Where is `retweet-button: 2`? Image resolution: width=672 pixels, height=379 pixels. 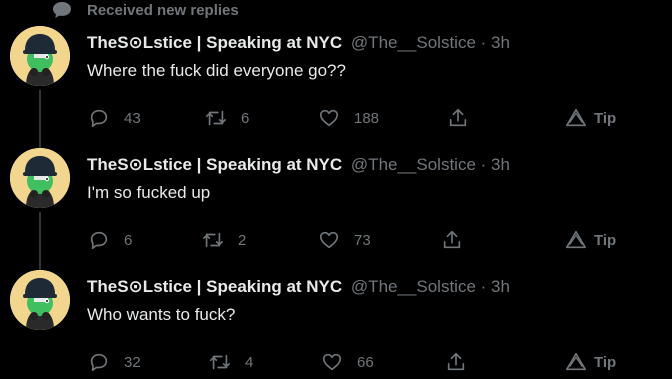 retweet-button: 2 is located at coordinates (224, 240).